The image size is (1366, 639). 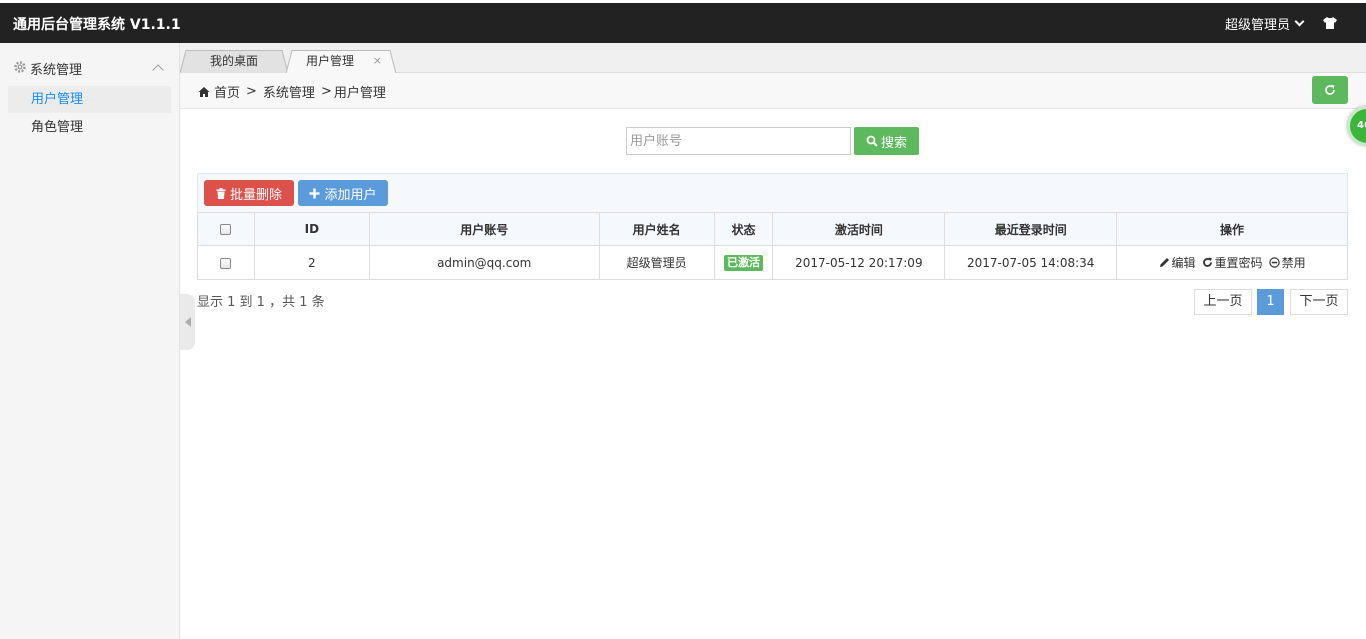 I want to click on cell-status: 已激活, so click(x=743, y=262).